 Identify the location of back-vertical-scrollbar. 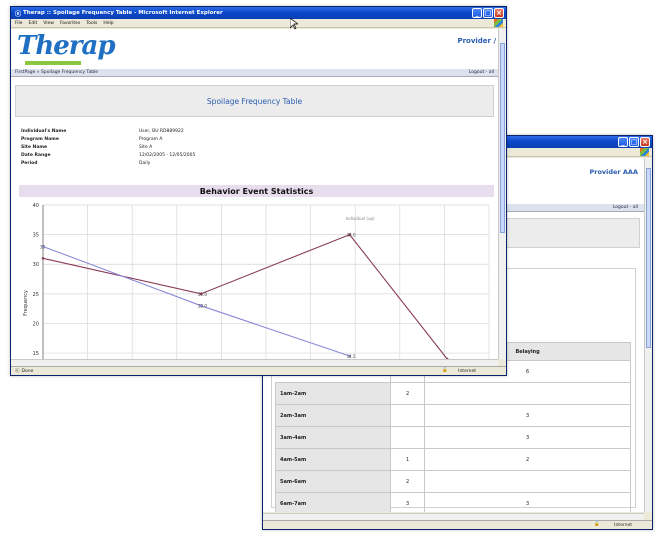
(648, 335).